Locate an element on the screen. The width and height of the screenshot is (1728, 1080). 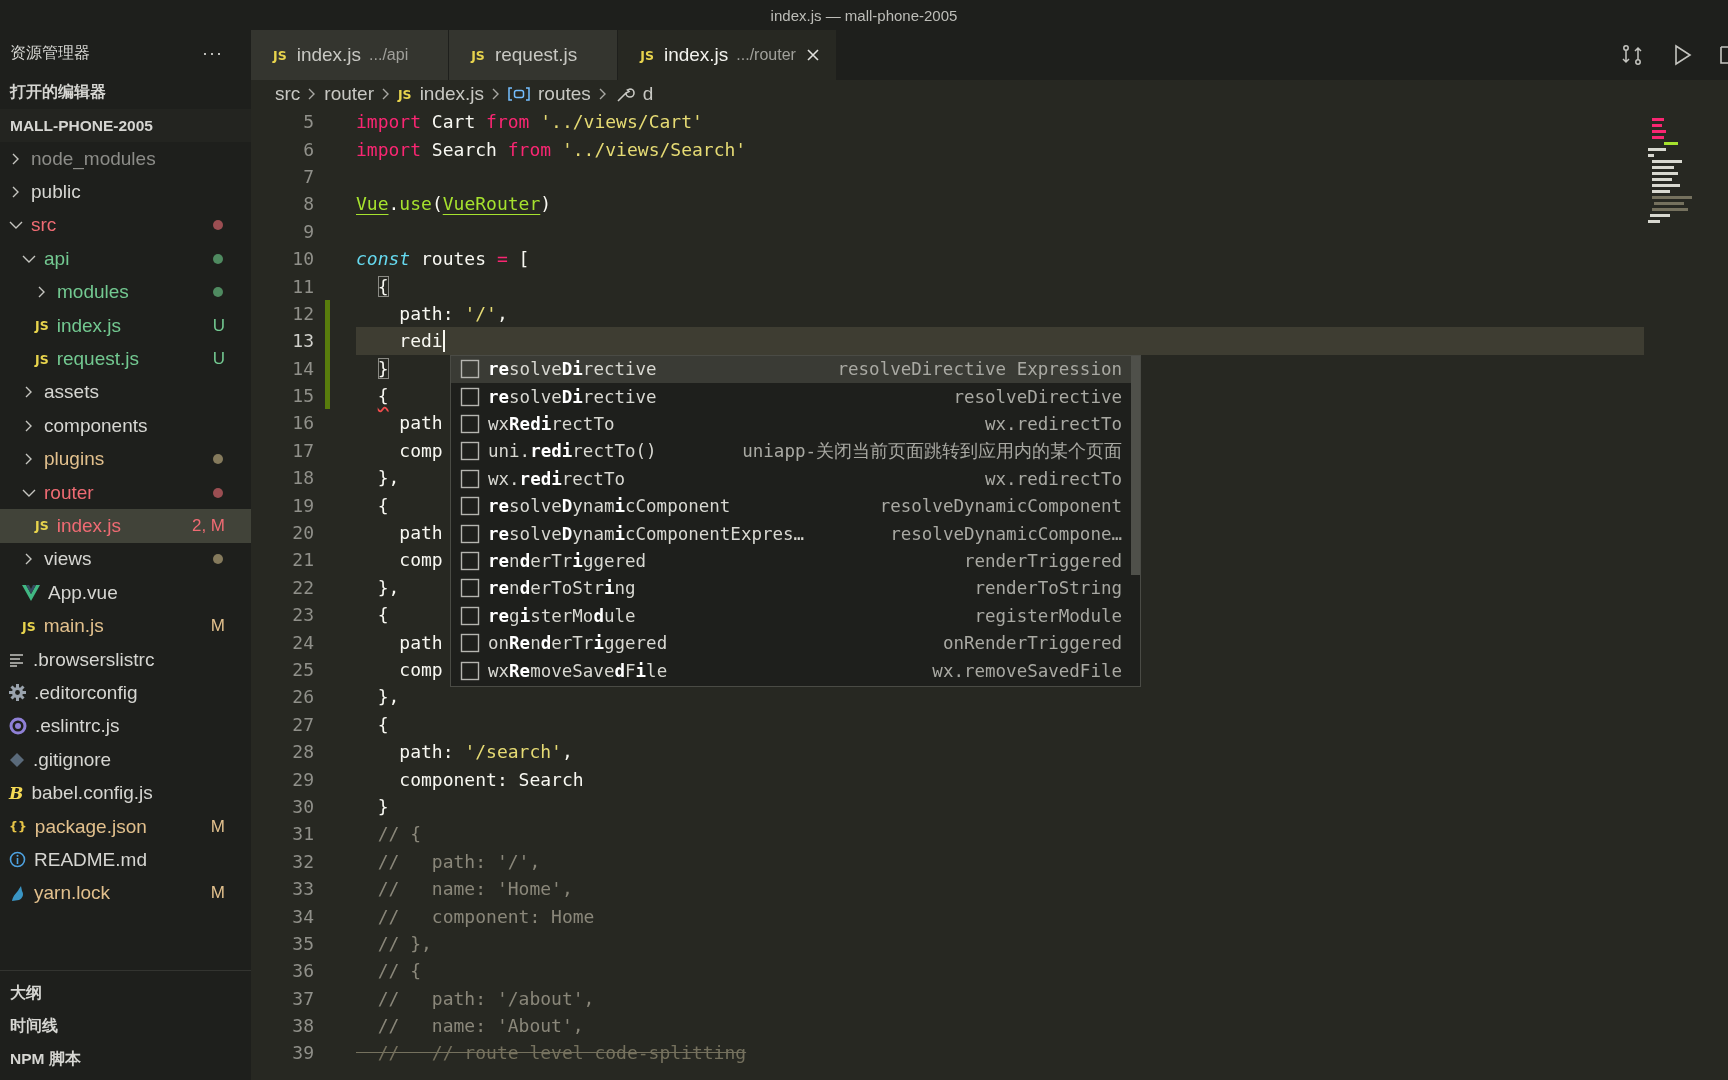
folder-name: public is located at coordinates (128, 192).